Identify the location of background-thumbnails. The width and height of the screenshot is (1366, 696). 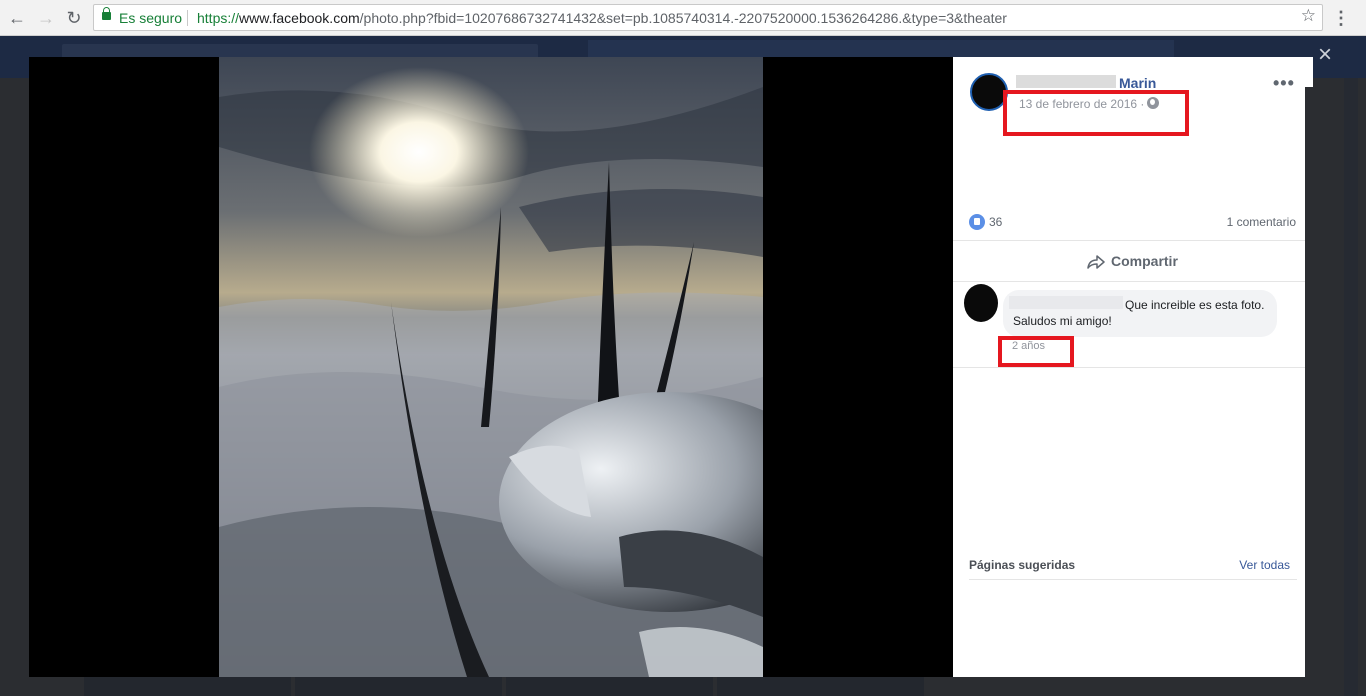
(504, 686).